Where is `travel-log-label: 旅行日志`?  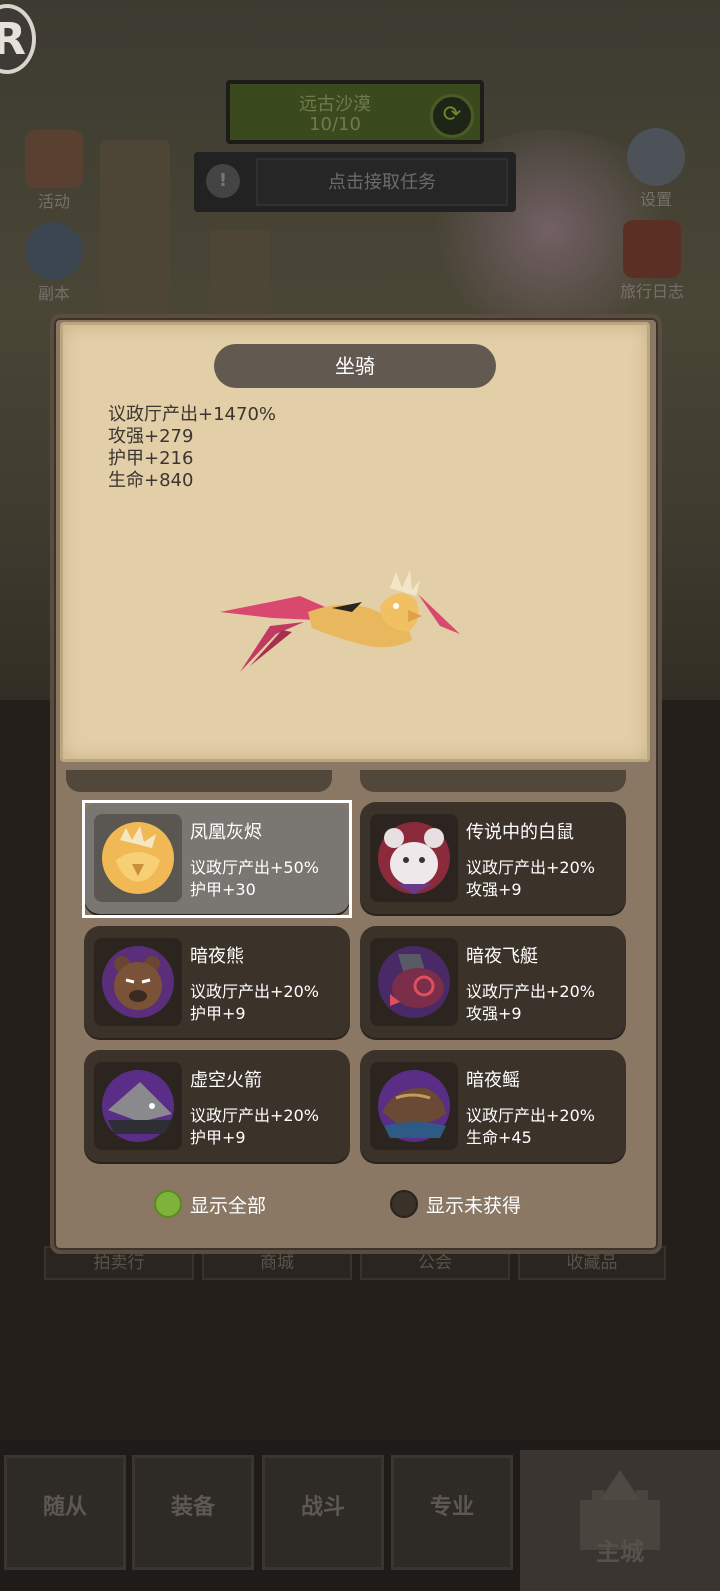
travel-log-label: 旅行日志 is located at coordinates (651, 291).